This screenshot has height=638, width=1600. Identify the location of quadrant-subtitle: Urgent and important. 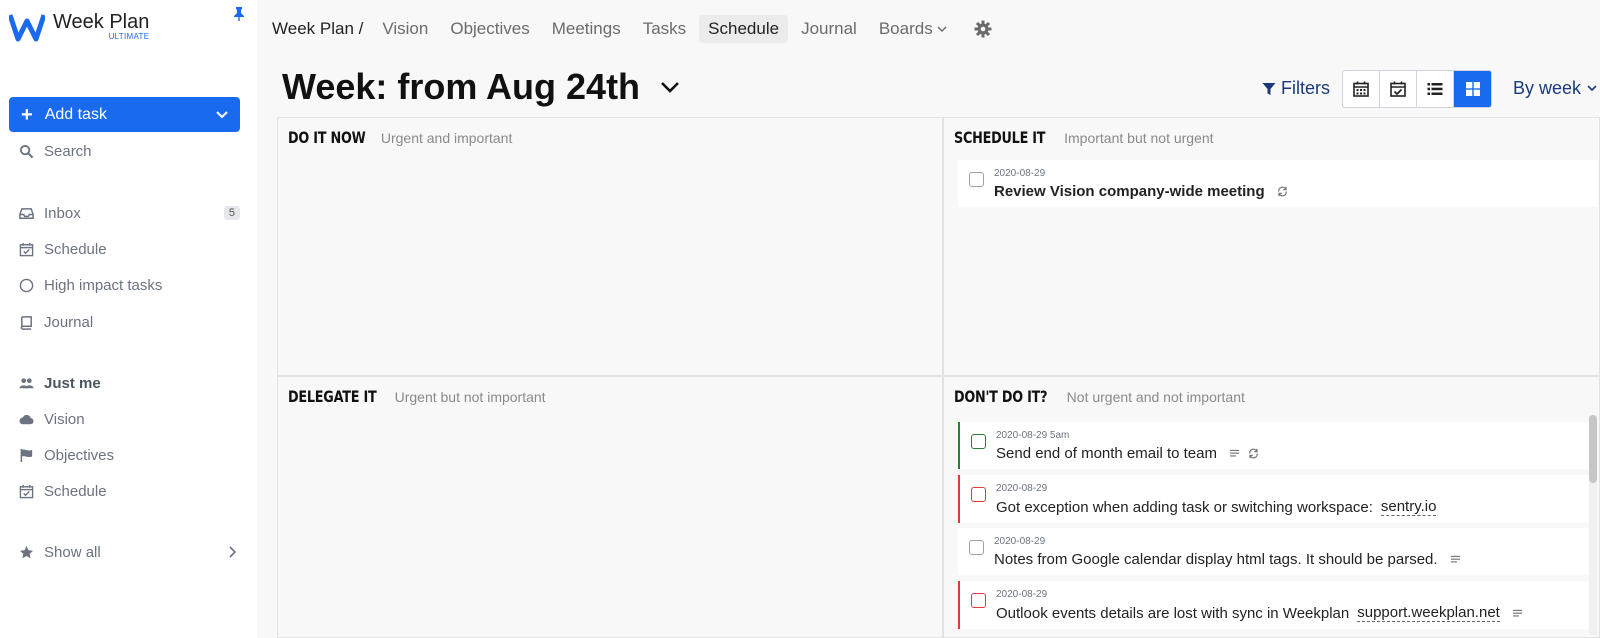
(446, 138).